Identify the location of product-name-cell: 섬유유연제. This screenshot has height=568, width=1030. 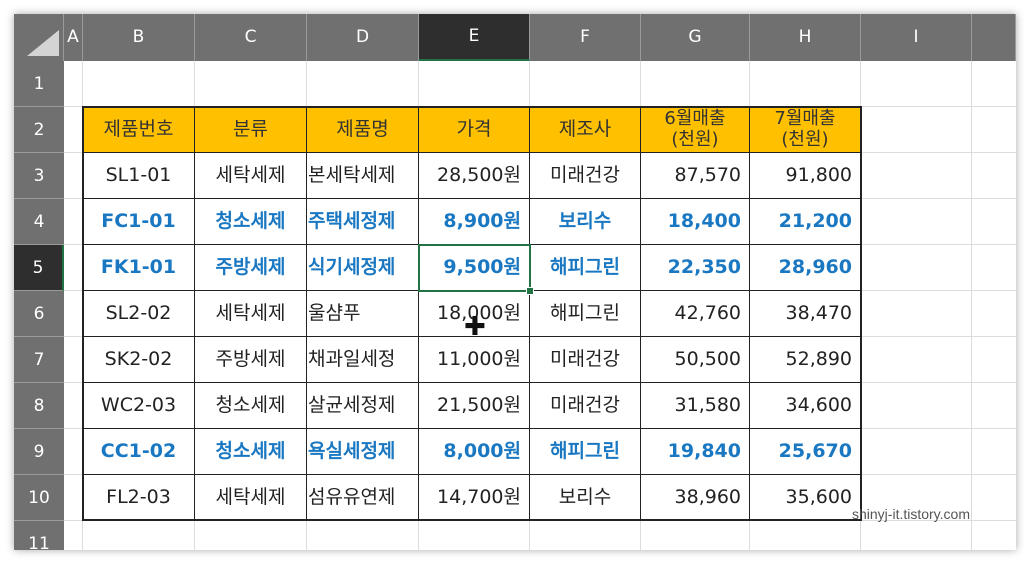
(363, 498).